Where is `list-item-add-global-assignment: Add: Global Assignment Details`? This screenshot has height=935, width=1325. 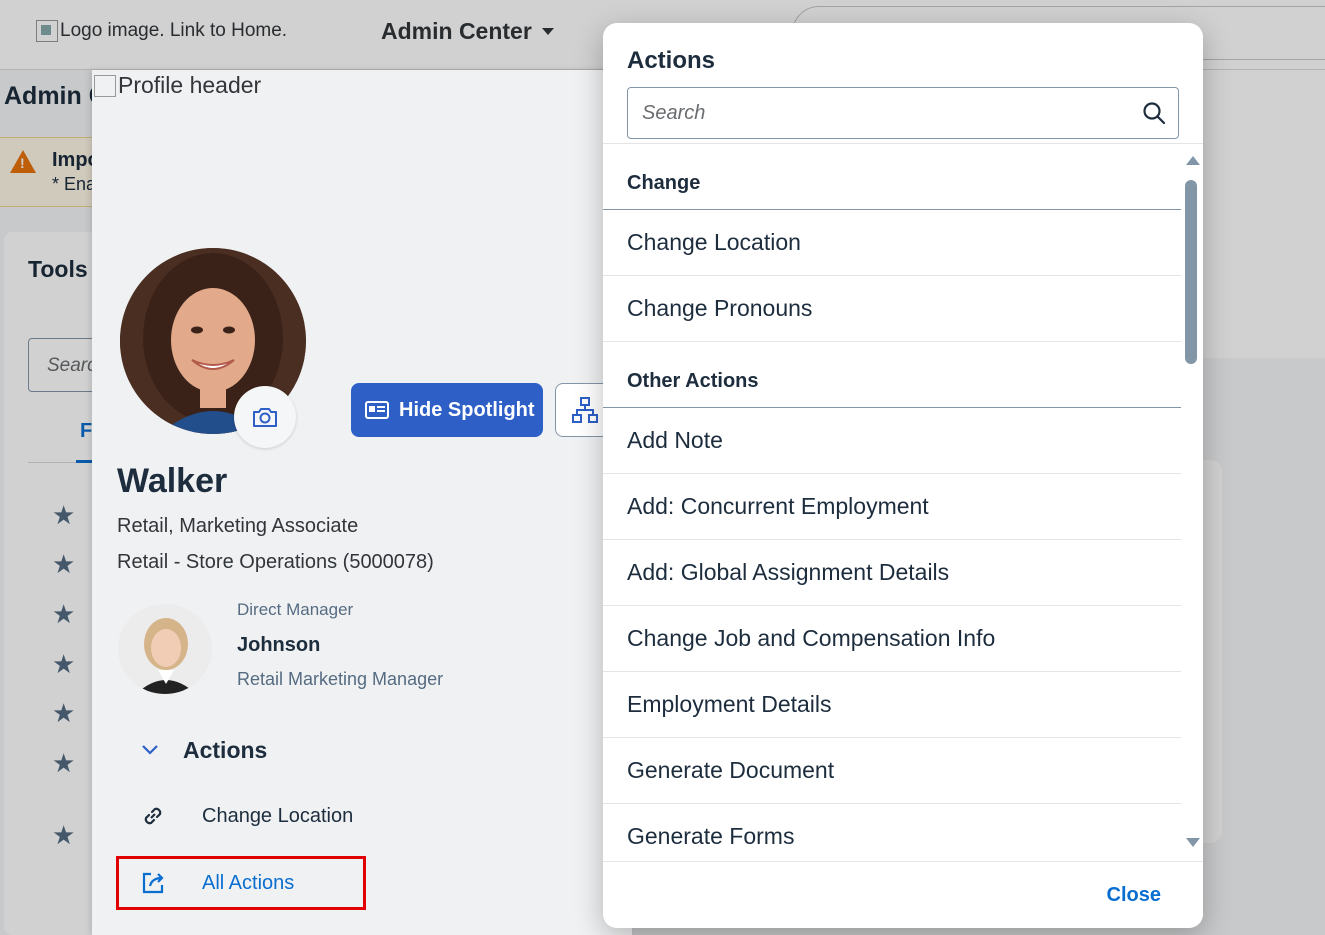 list-item-add-global-assignment: Add: Global Assignment Details is located at coordinates (892, 573).